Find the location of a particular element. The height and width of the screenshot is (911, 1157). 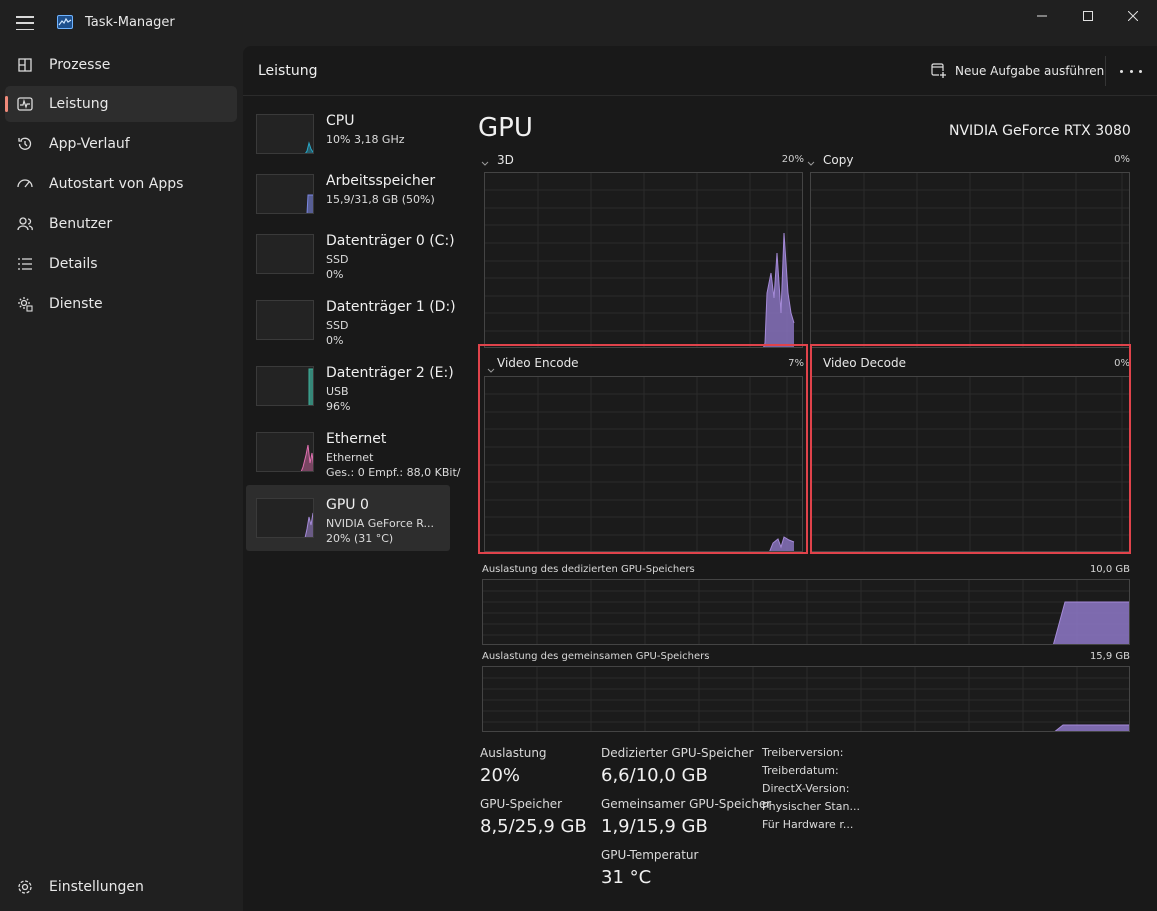

device-item-memory: Arbeitsspeicher 15,9/31,8 GB (50%) is located at coordinates (348, 194).